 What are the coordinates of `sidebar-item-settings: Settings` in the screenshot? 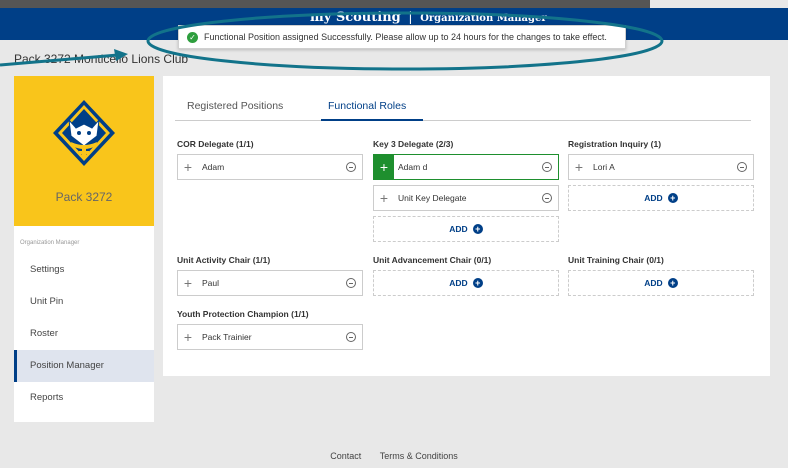 It's located at (84, 270).